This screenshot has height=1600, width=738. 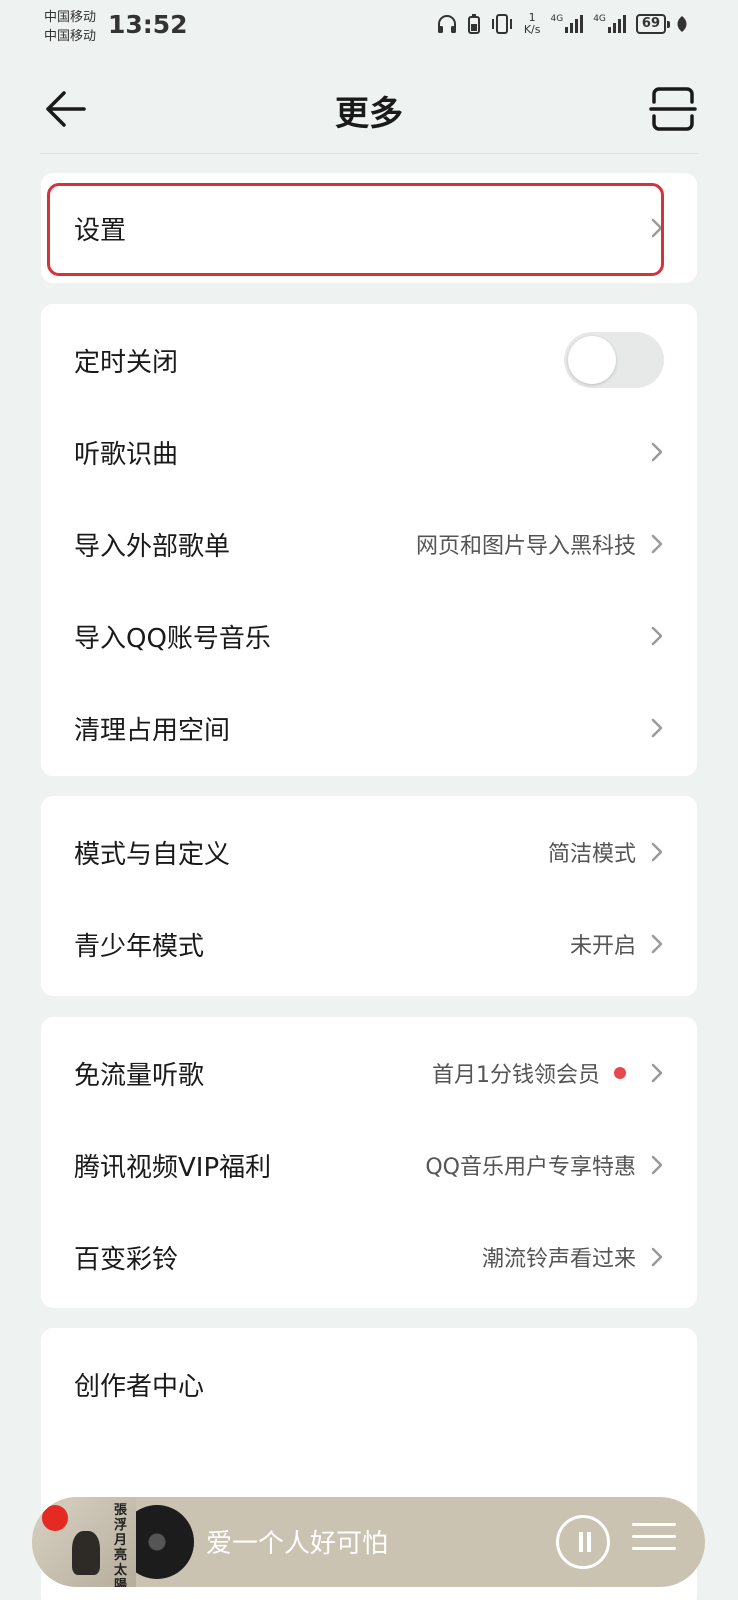 What do you see at coordinates (100, 230) in the screenshot?
I see `settings-label: 设置` at bounding box center [100, 230].